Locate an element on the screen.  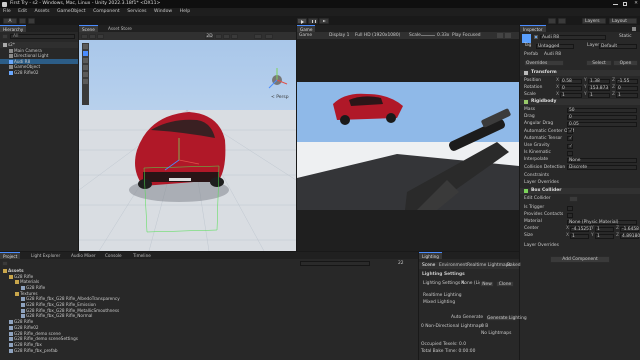
play-button is located at coordinates (302, 20).